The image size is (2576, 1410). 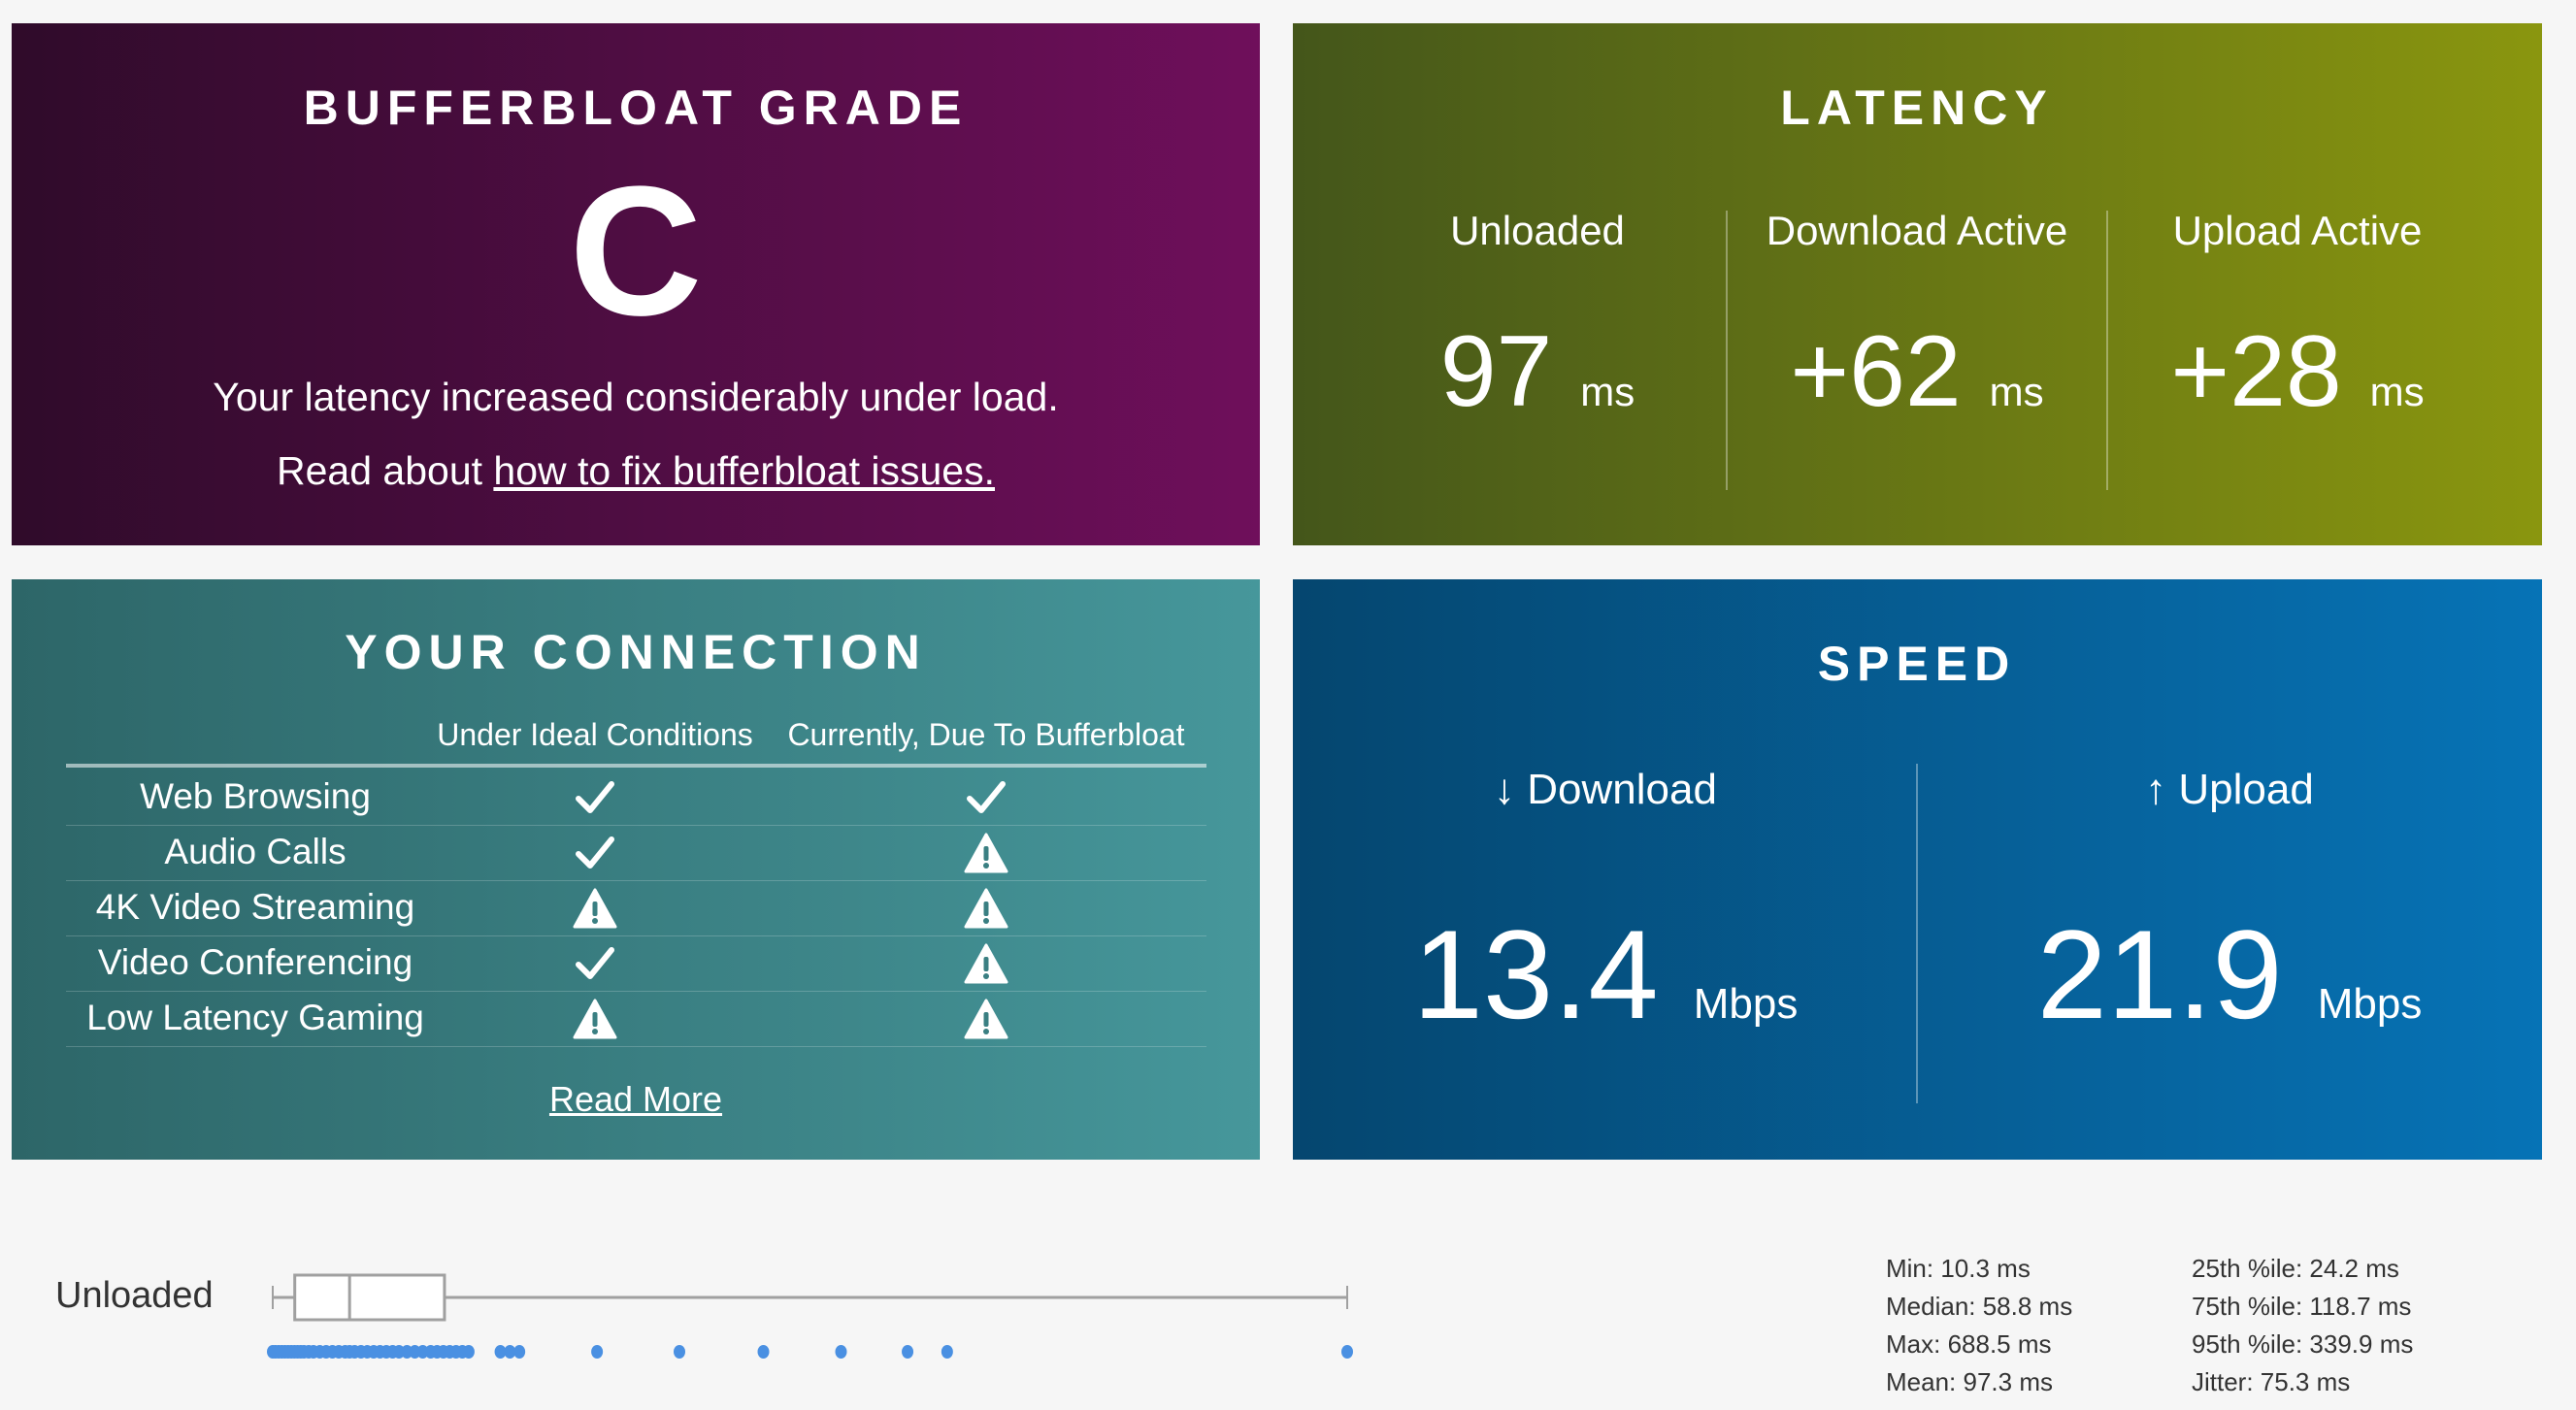 I want to click on row-label: Web Browsing, so click(x=255, y=796).